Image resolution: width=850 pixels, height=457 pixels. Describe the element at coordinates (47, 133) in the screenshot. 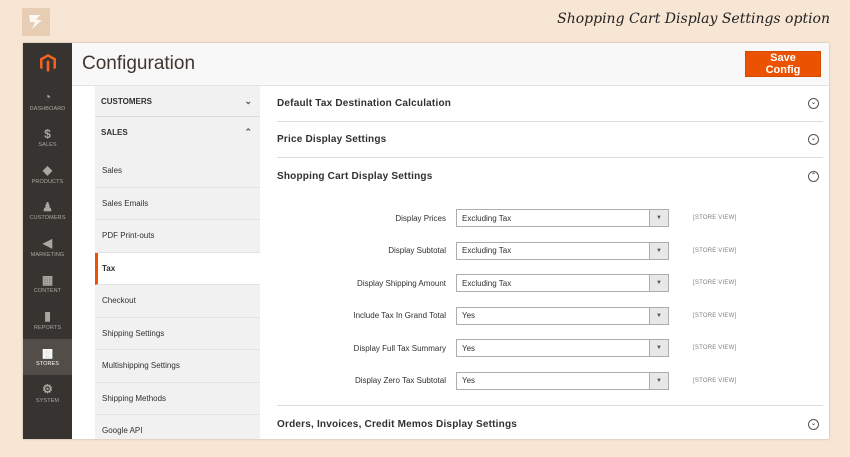

I see `dollar-icon: $` at that location.